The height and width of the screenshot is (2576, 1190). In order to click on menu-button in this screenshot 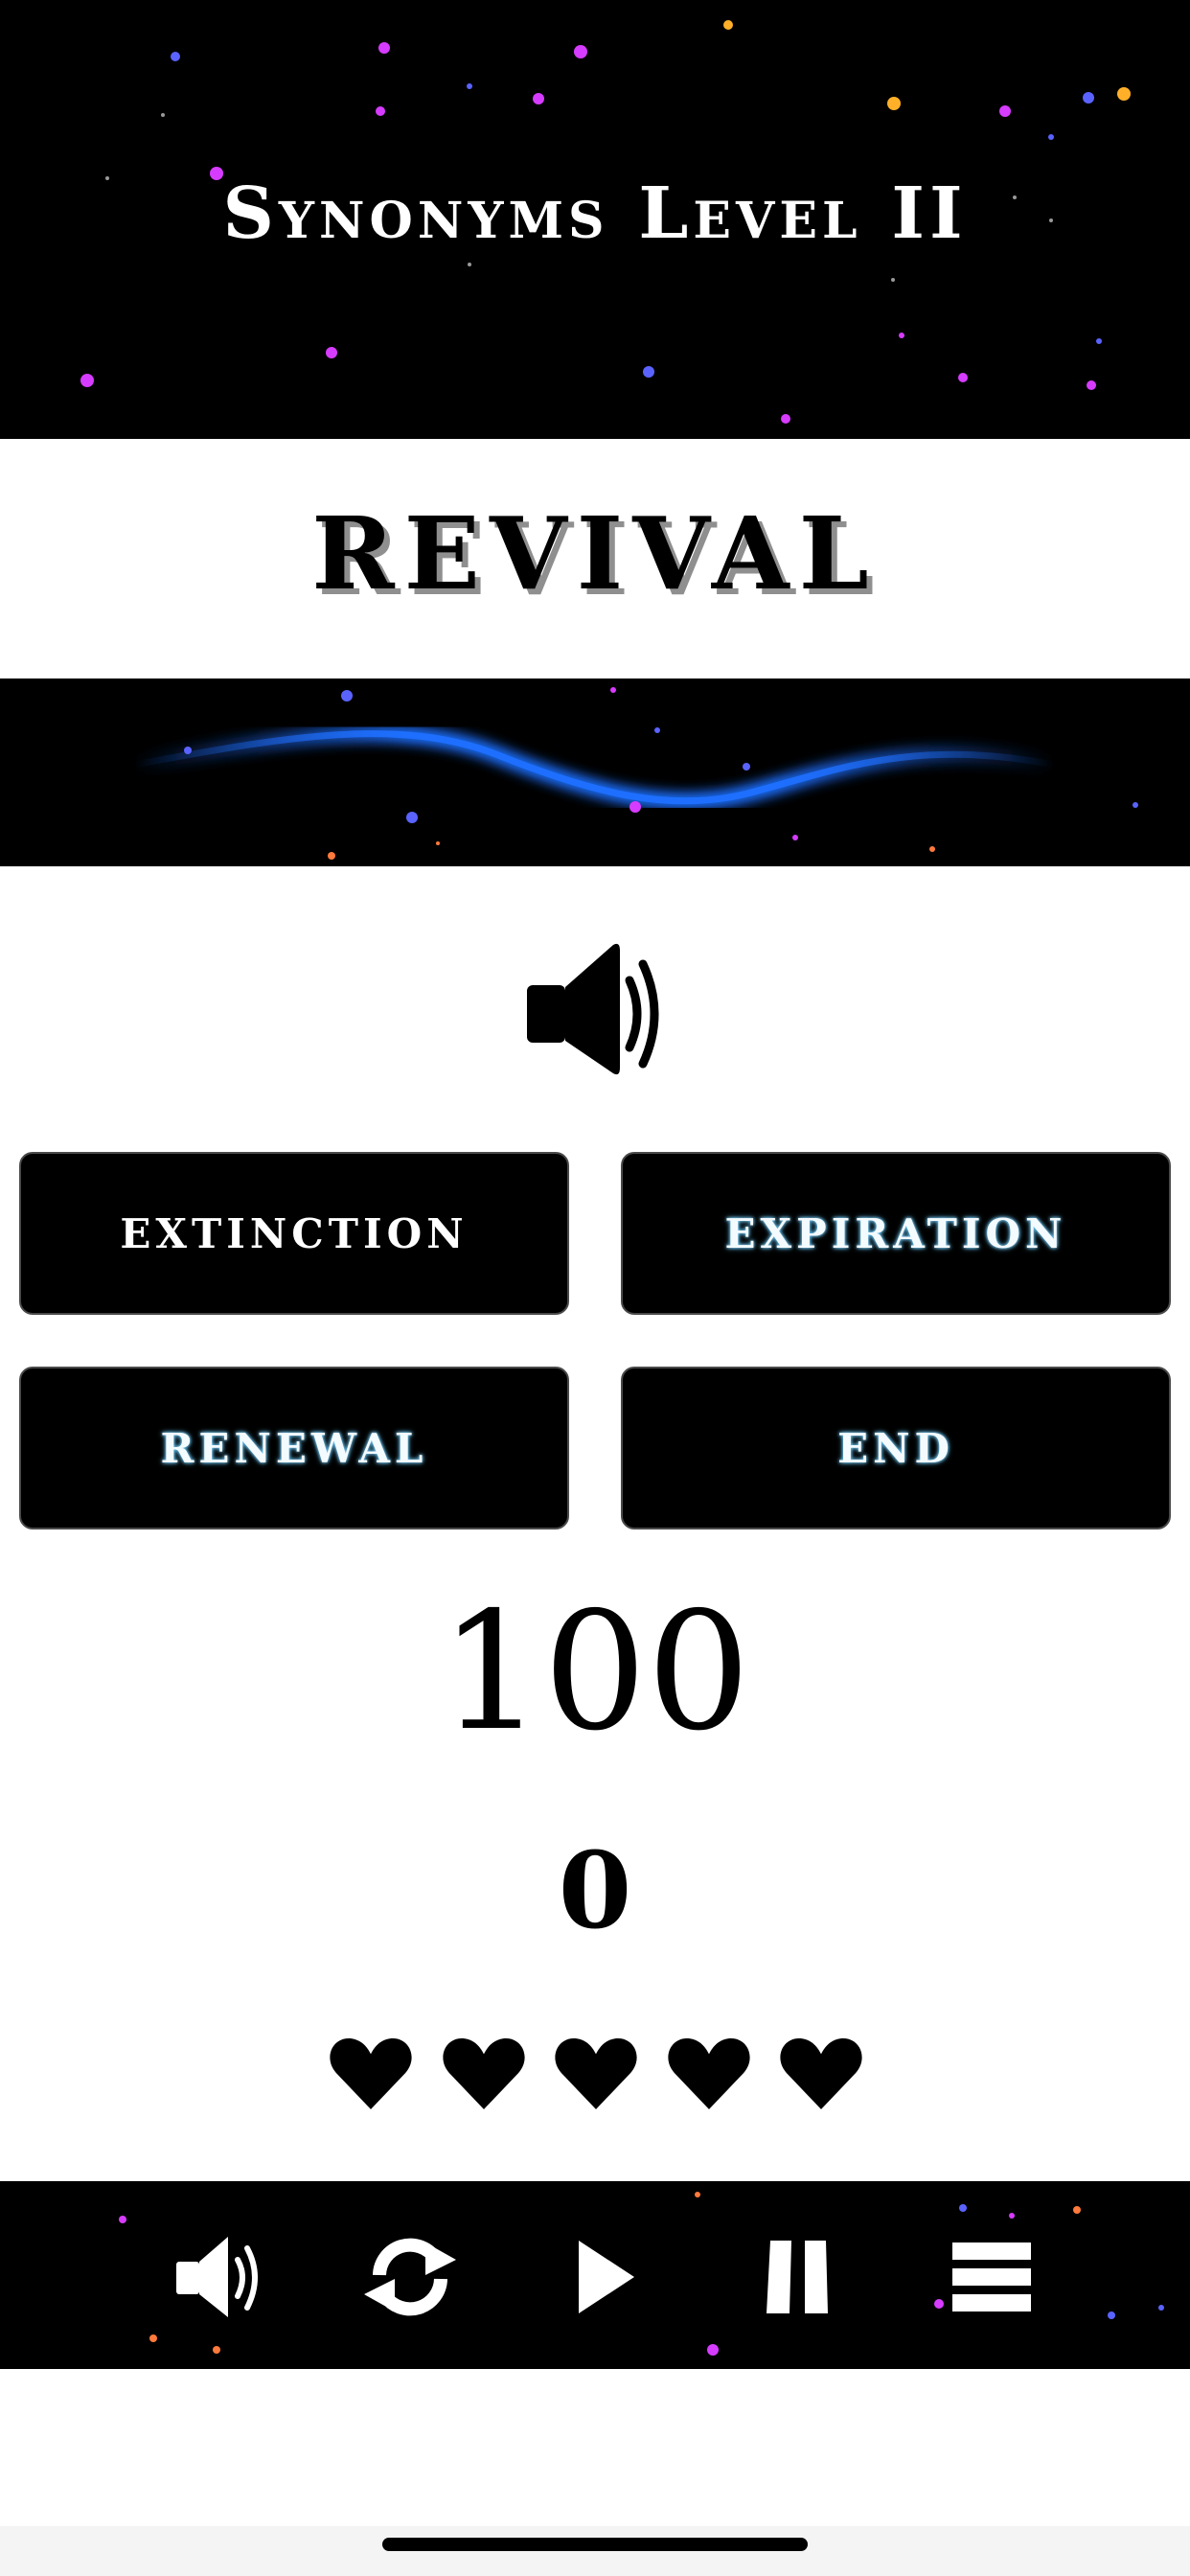, I will do `click(991, 2277)`.